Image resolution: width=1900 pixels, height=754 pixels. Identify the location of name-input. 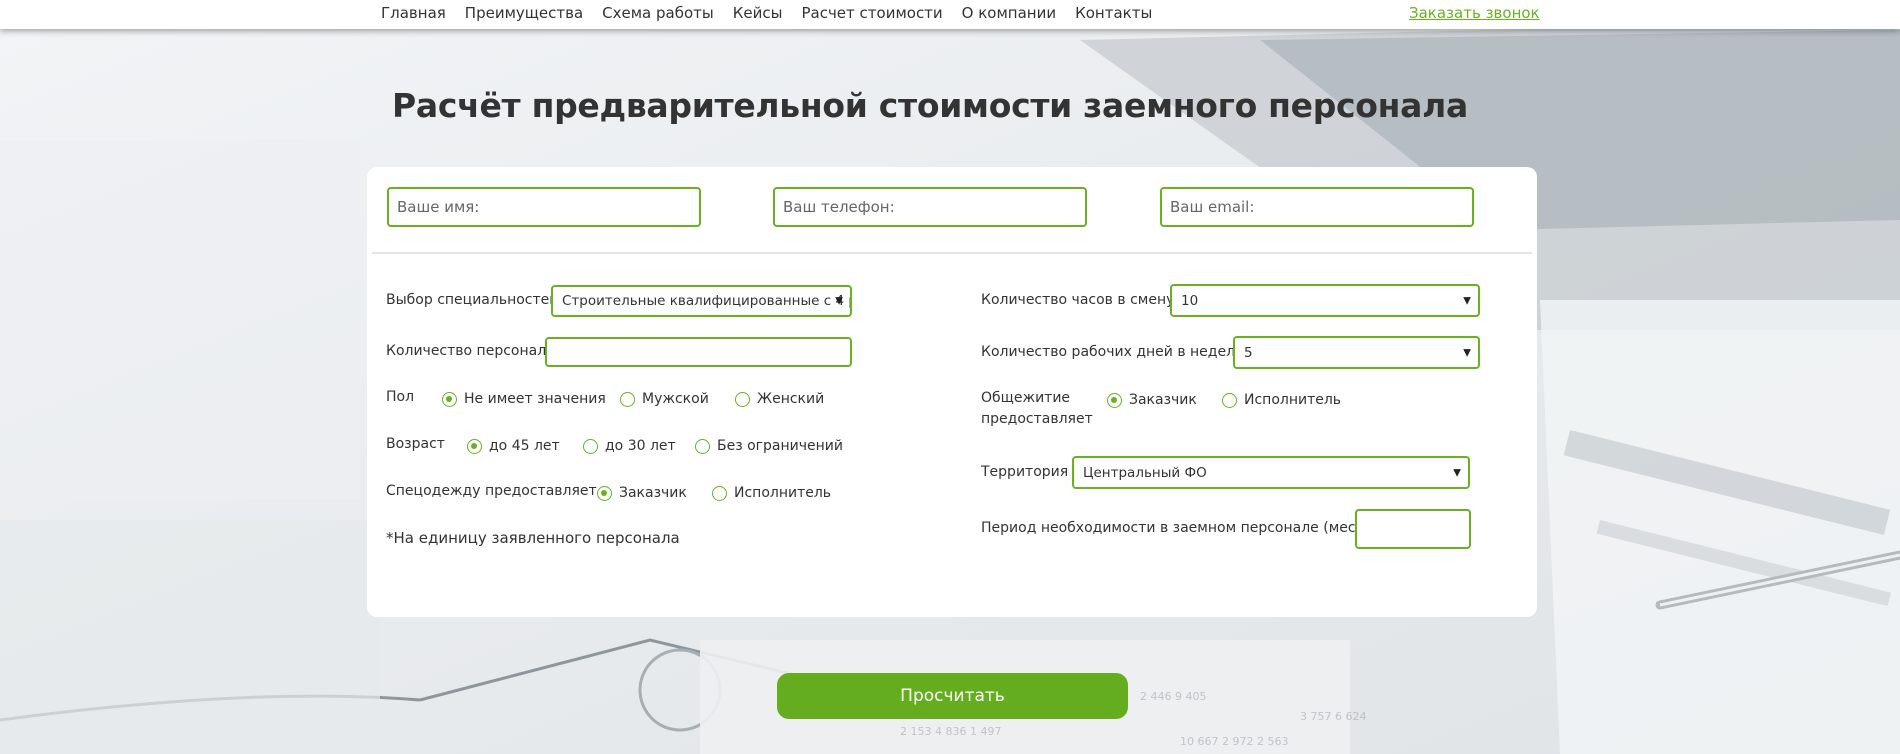
(544, 207).